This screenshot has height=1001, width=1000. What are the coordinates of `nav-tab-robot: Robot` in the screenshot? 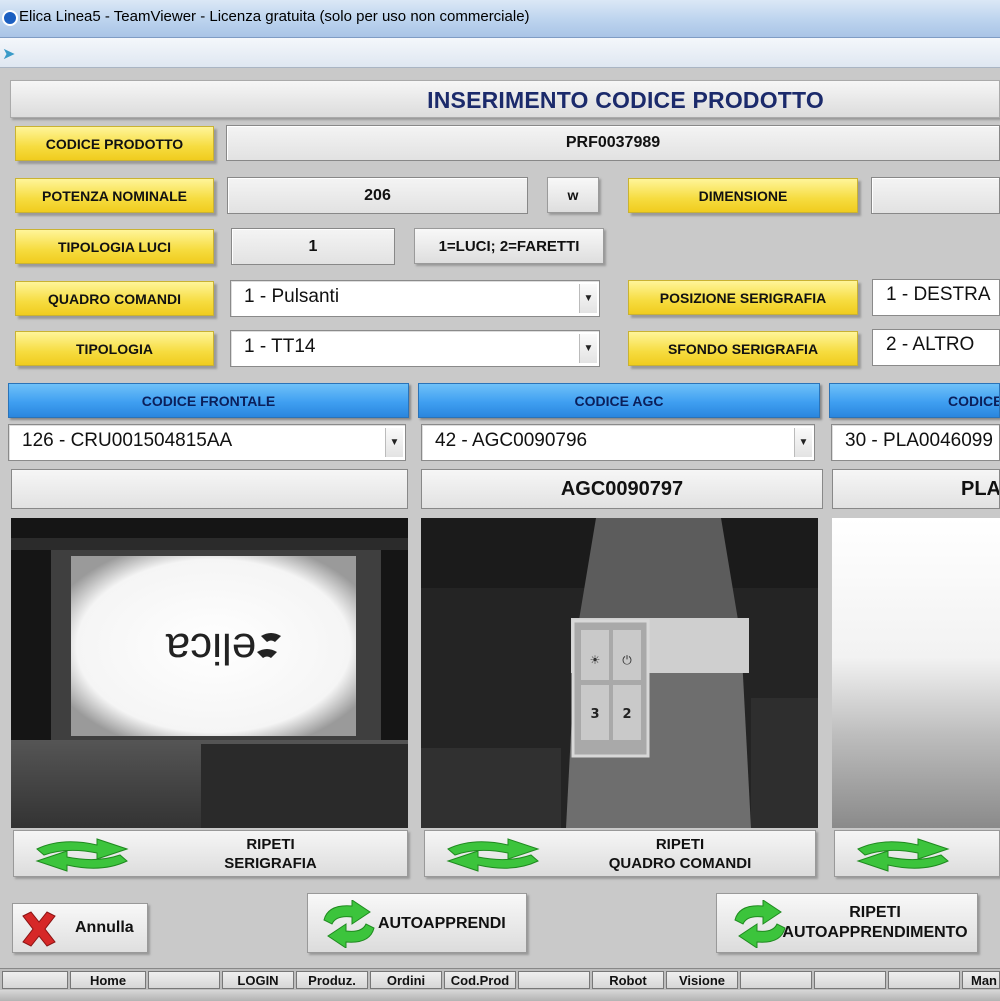 It's located at (628, 980).